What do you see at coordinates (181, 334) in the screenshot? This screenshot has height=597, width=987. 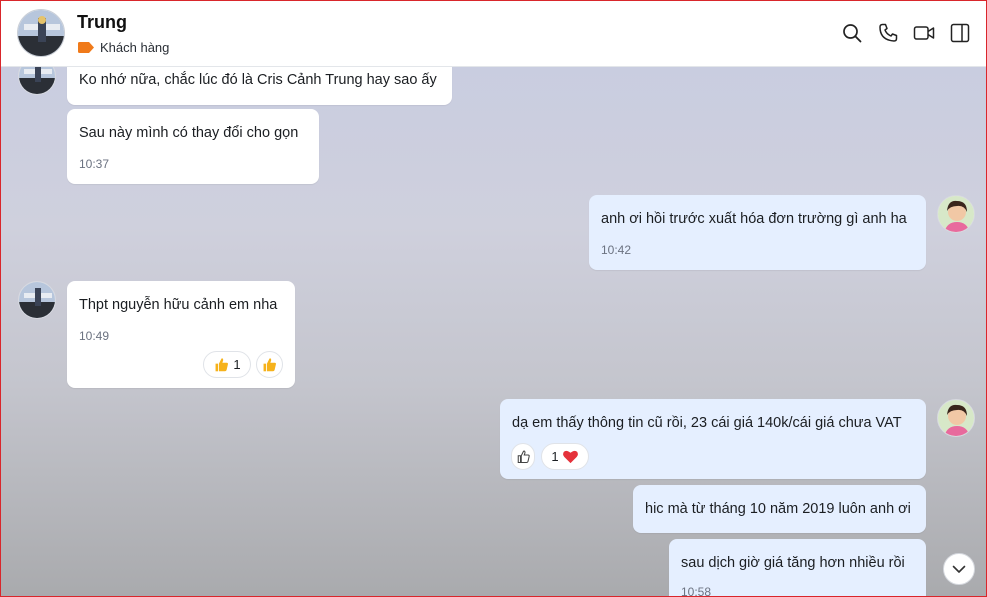 I see `message-bubble-incoming: Thpt nguyễn hữu cảnh em nha 10:49 1` at bounding box center [181, 334].